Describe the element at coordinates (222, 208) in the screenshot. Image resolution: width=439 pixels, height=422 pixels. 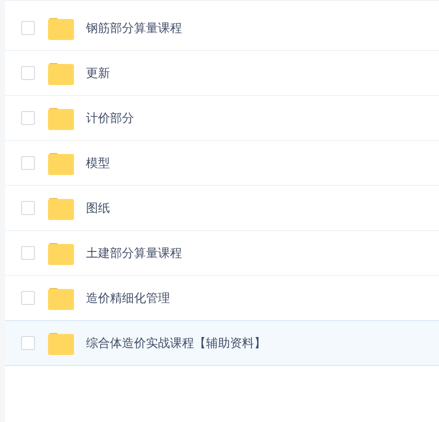
I see `file-row: 图纸` at that location.